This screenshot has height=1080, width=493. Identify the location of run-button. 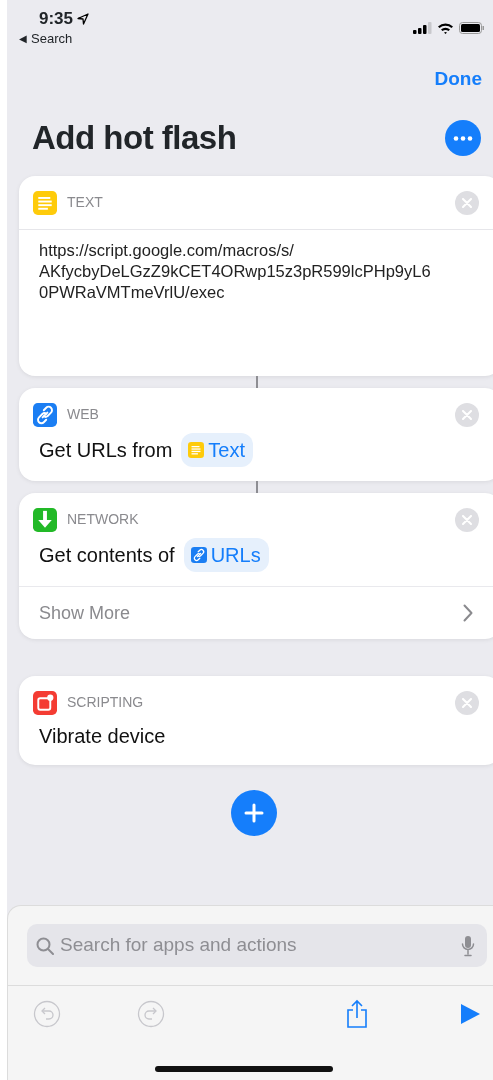
(470, 1013).